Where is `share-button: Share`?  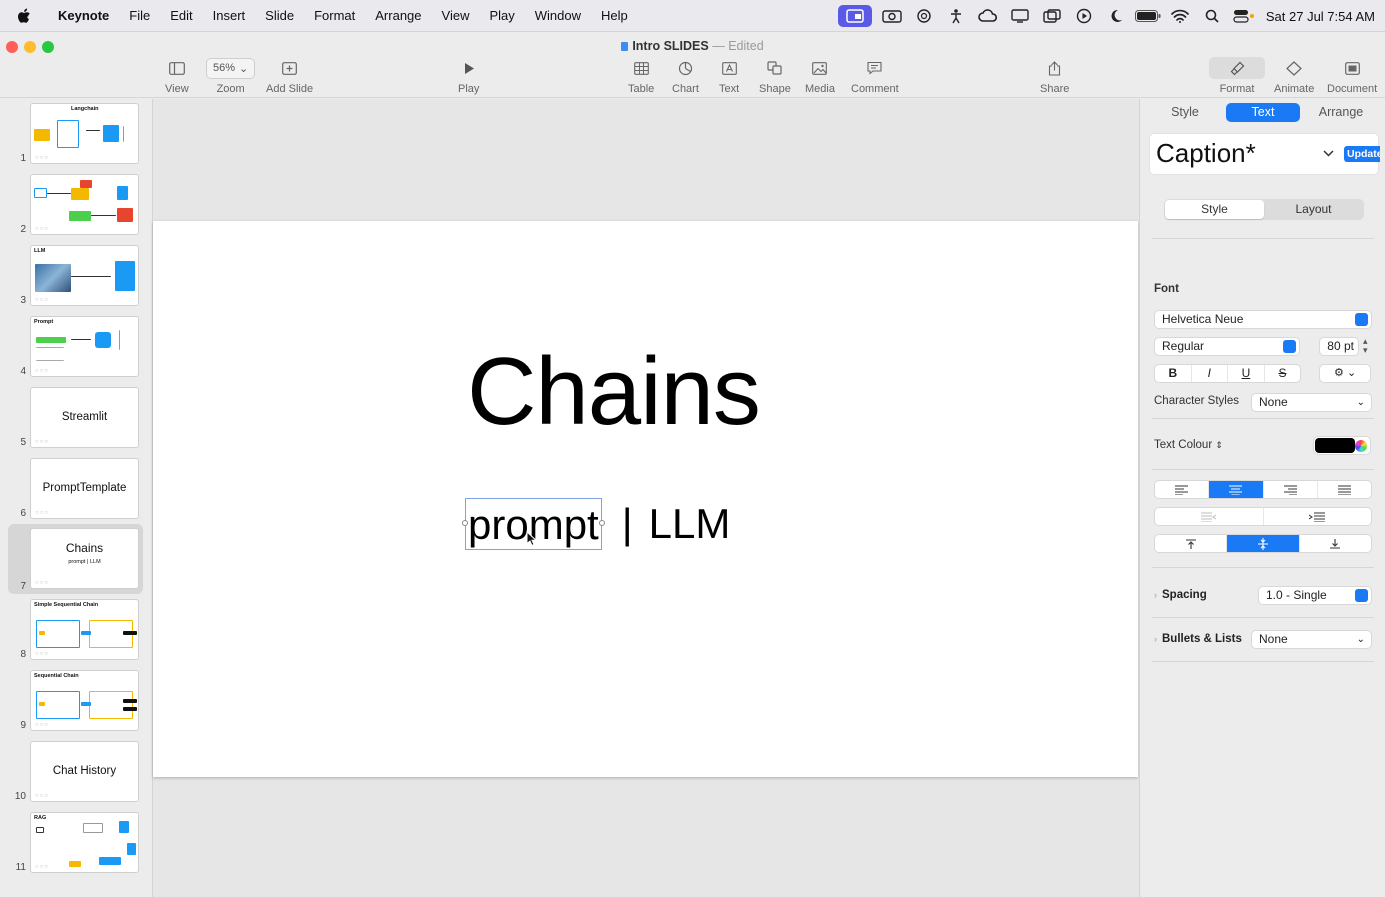 share-button: Share is located at coordinates (1054, 76).